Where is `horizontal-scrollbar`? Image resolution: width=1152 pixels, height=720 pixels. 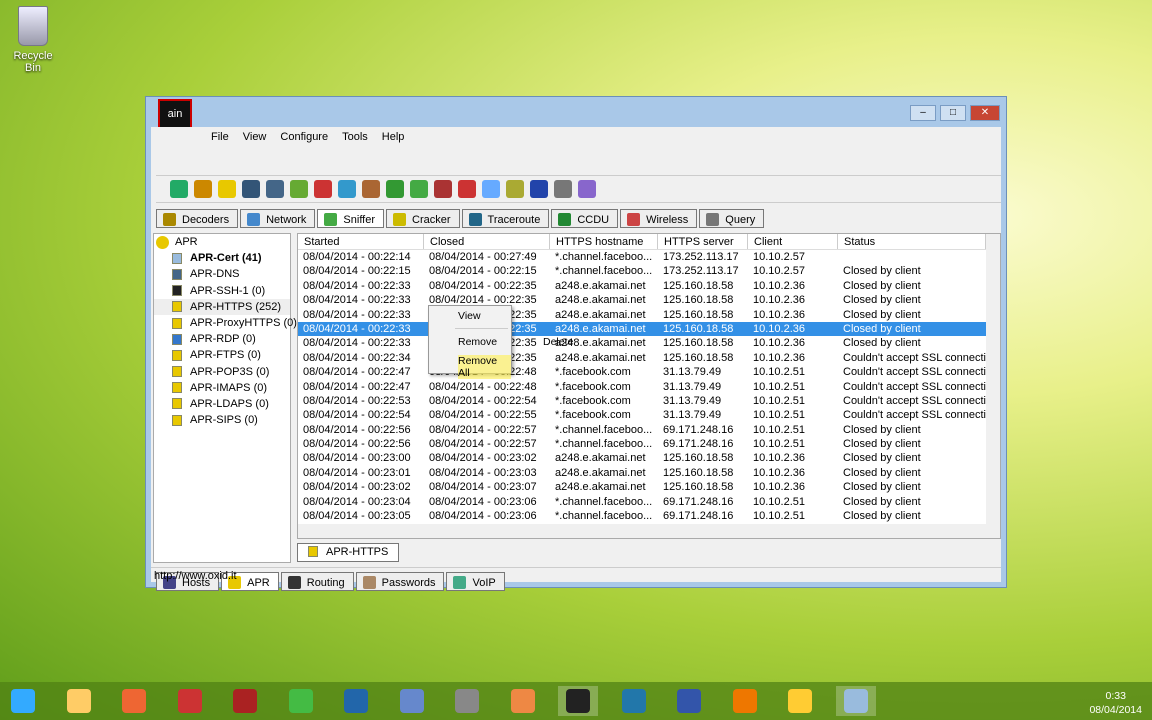 horizontal-scrollbar is located at coordinates (642, 531).